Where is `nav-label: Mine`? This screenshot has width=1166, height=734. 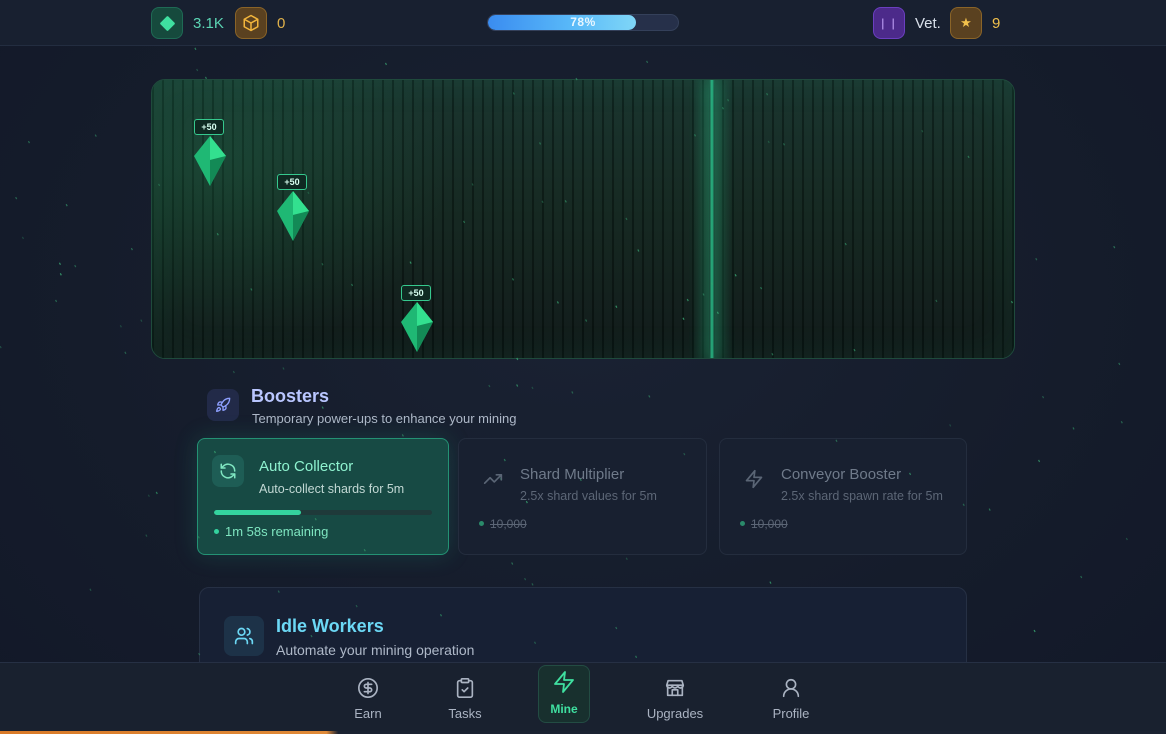 nav-label: Mine is located at coordinates (564, 709).